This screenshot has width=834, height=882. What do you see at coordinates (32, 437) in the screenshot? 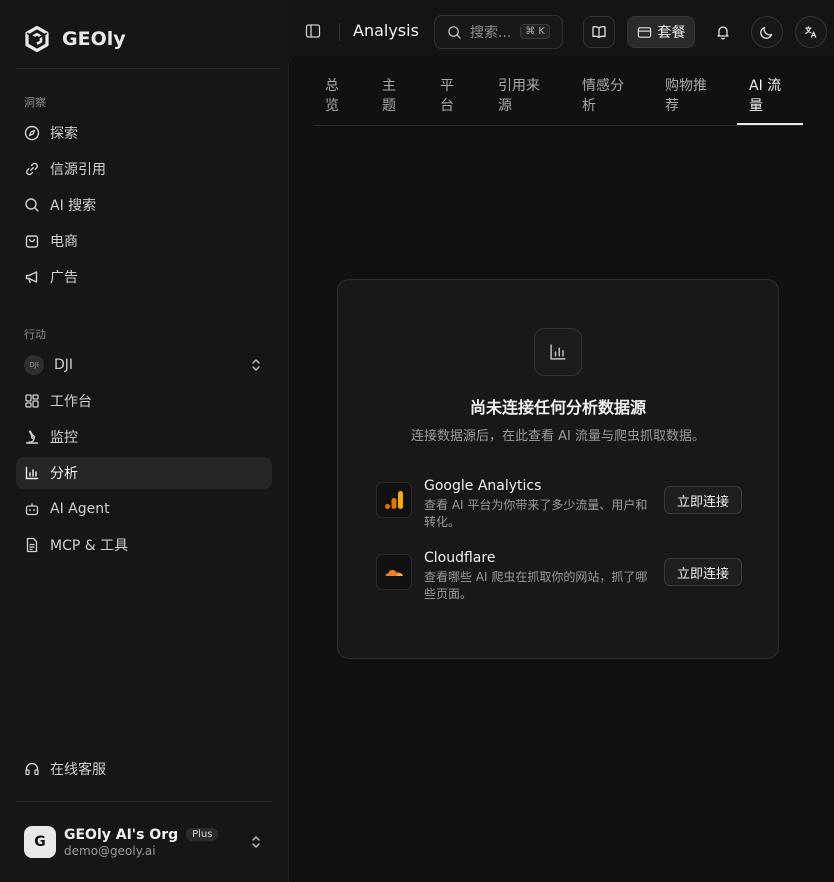
I see `microscope-icon` at bounding box center [32, 437].